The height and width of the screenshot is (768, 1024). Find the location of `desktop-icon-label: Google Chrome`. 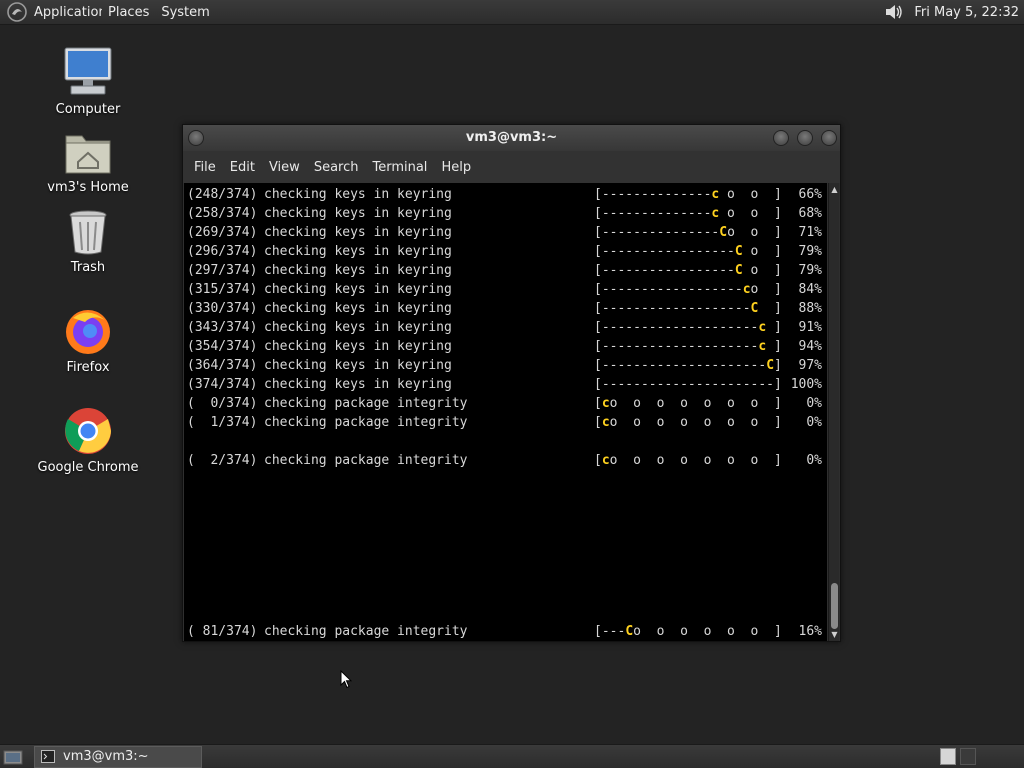

desktop-icon-label: Google Chrome is located at coordinates (88, 467).